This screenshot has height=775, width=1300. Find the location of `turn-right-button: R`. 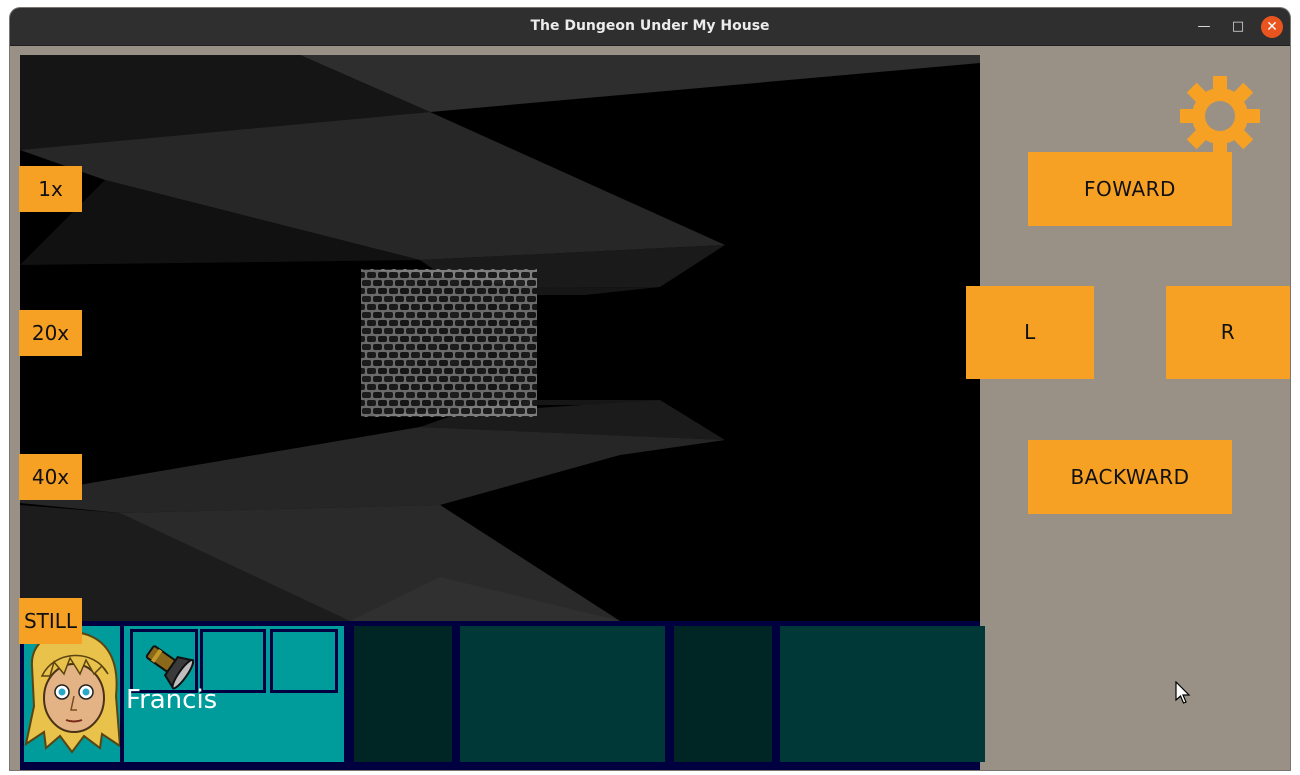

turn-right-button: R is located at coordinates (1228, 332).